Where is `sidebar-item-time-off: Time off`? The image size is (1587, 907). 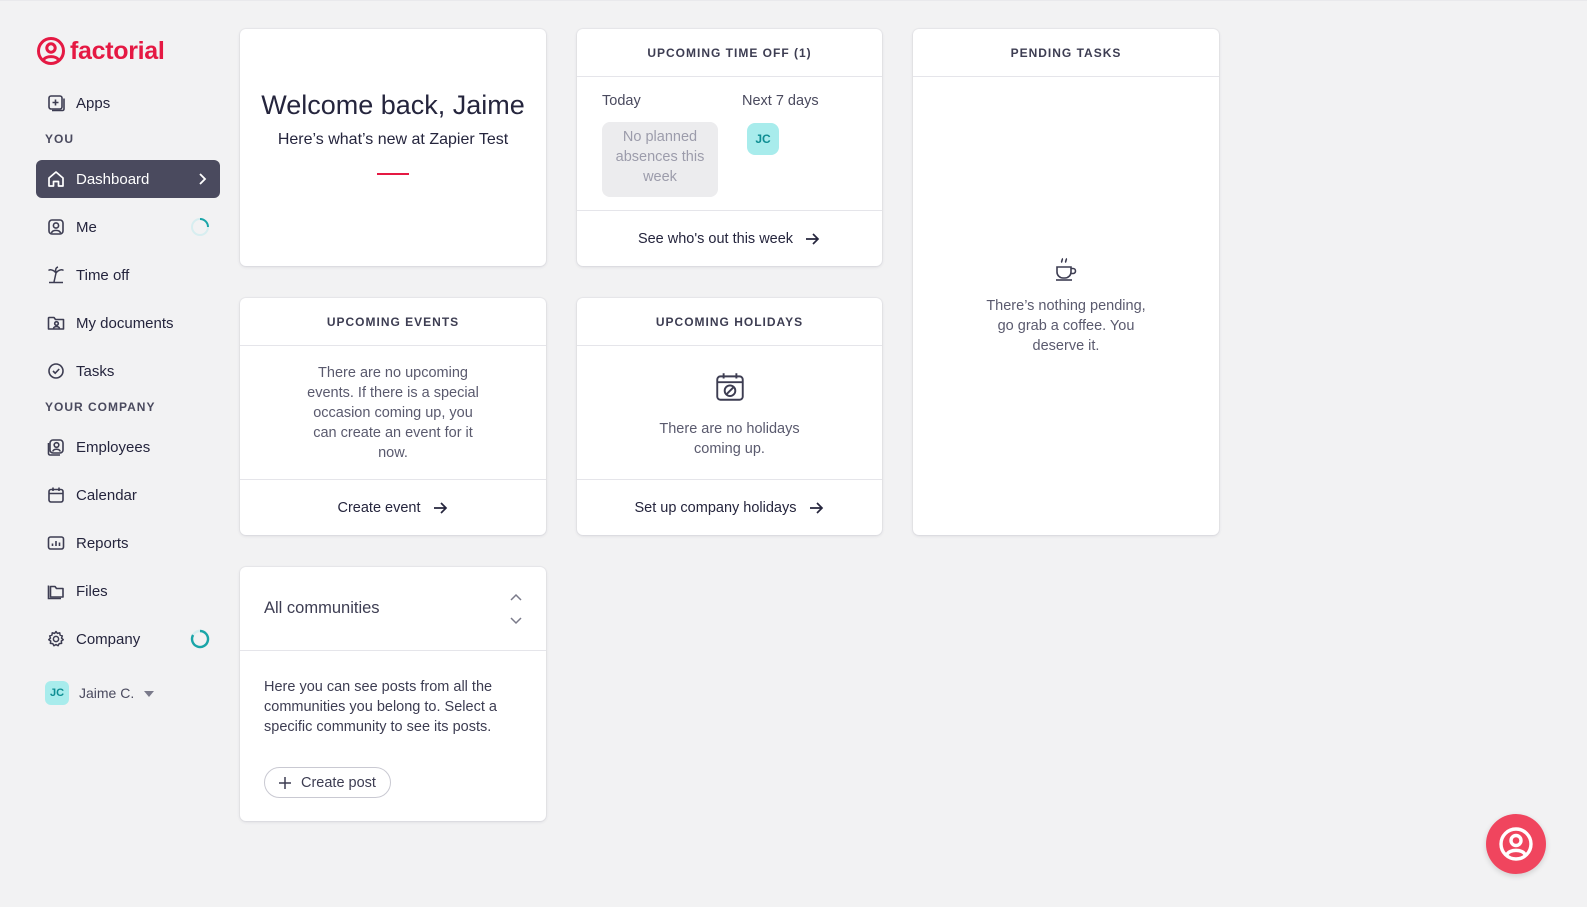 sidebar-item-time-off: Time off is located at coordinates (128, 275).